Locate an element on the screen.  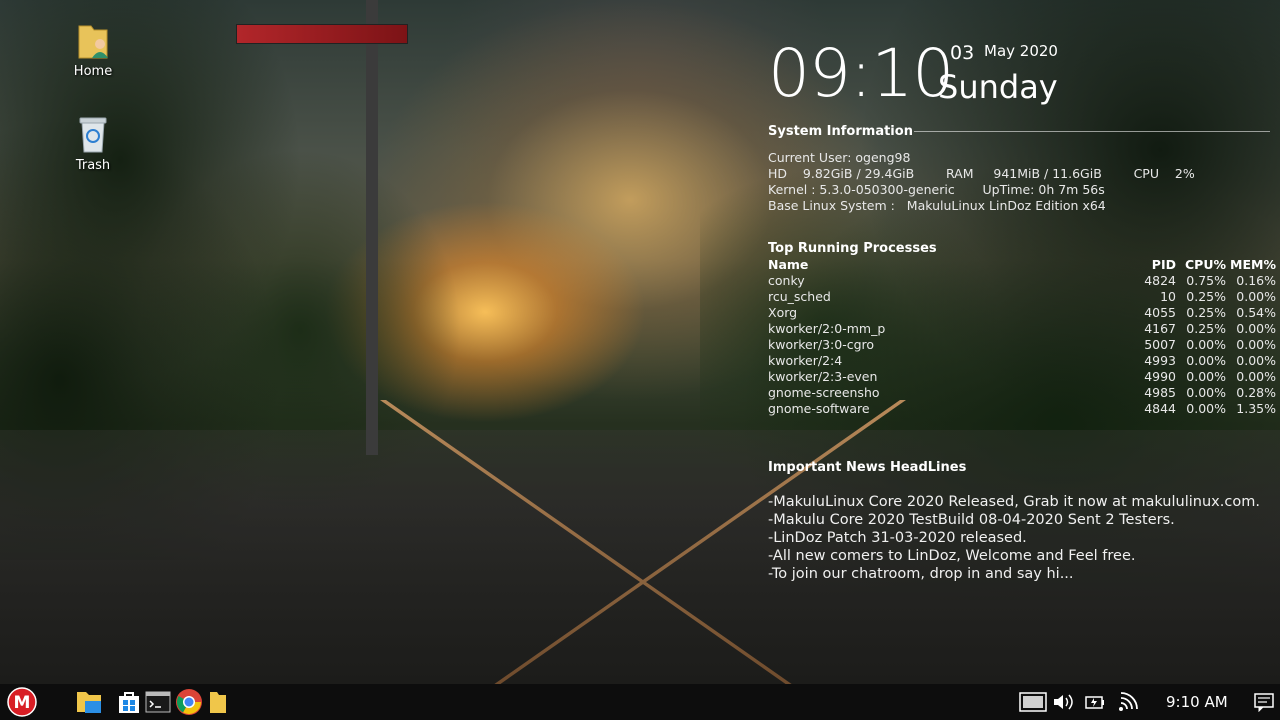
system-info-divider is located at coordinates (1092, 131).